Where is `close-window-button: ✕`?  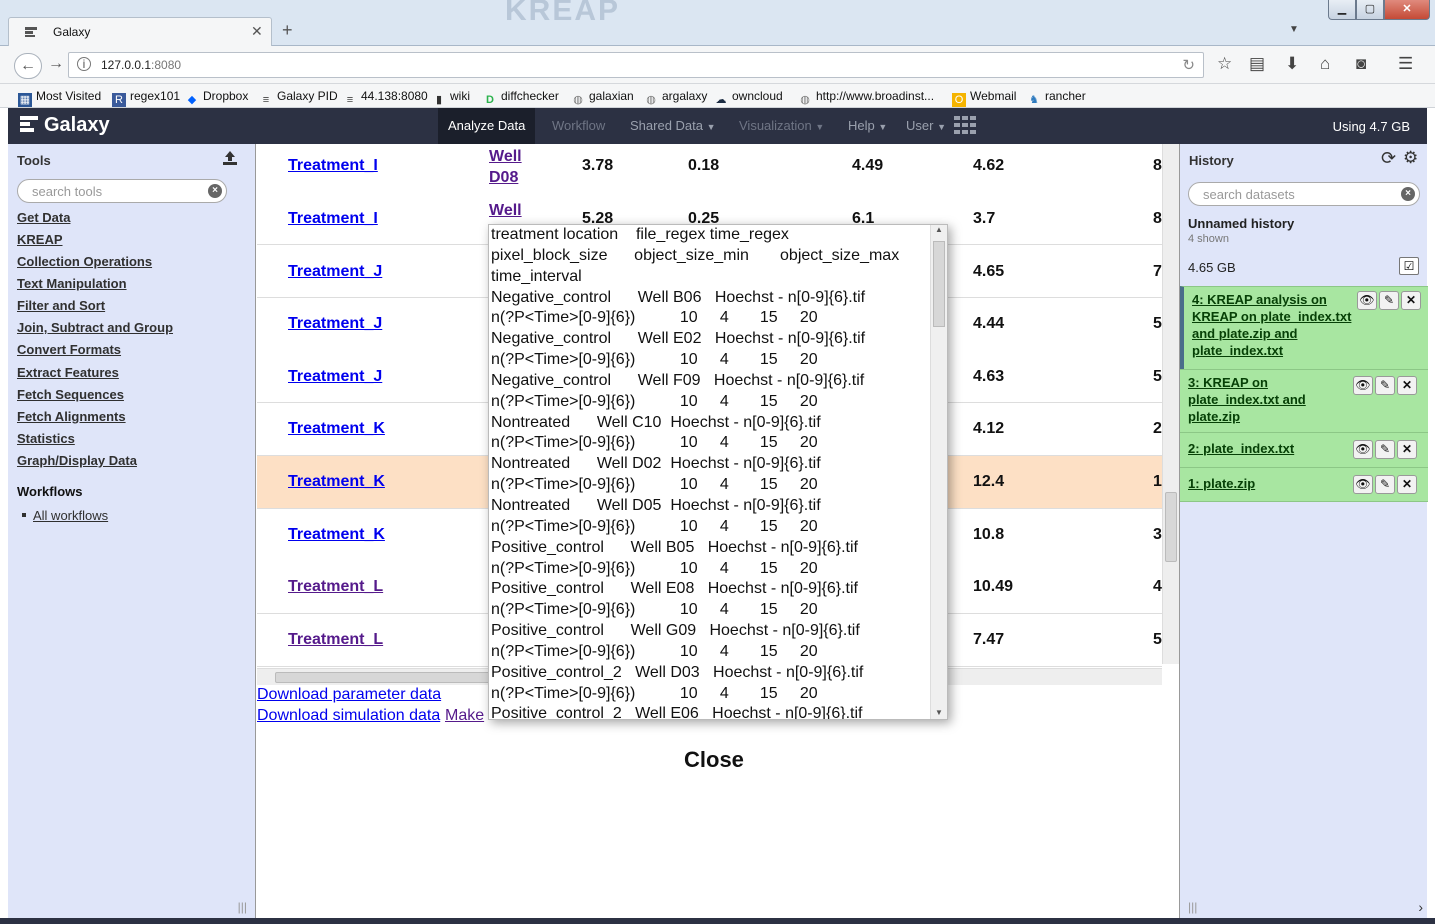 close-window-button: ✕ is located at coordinates (1407, 10).